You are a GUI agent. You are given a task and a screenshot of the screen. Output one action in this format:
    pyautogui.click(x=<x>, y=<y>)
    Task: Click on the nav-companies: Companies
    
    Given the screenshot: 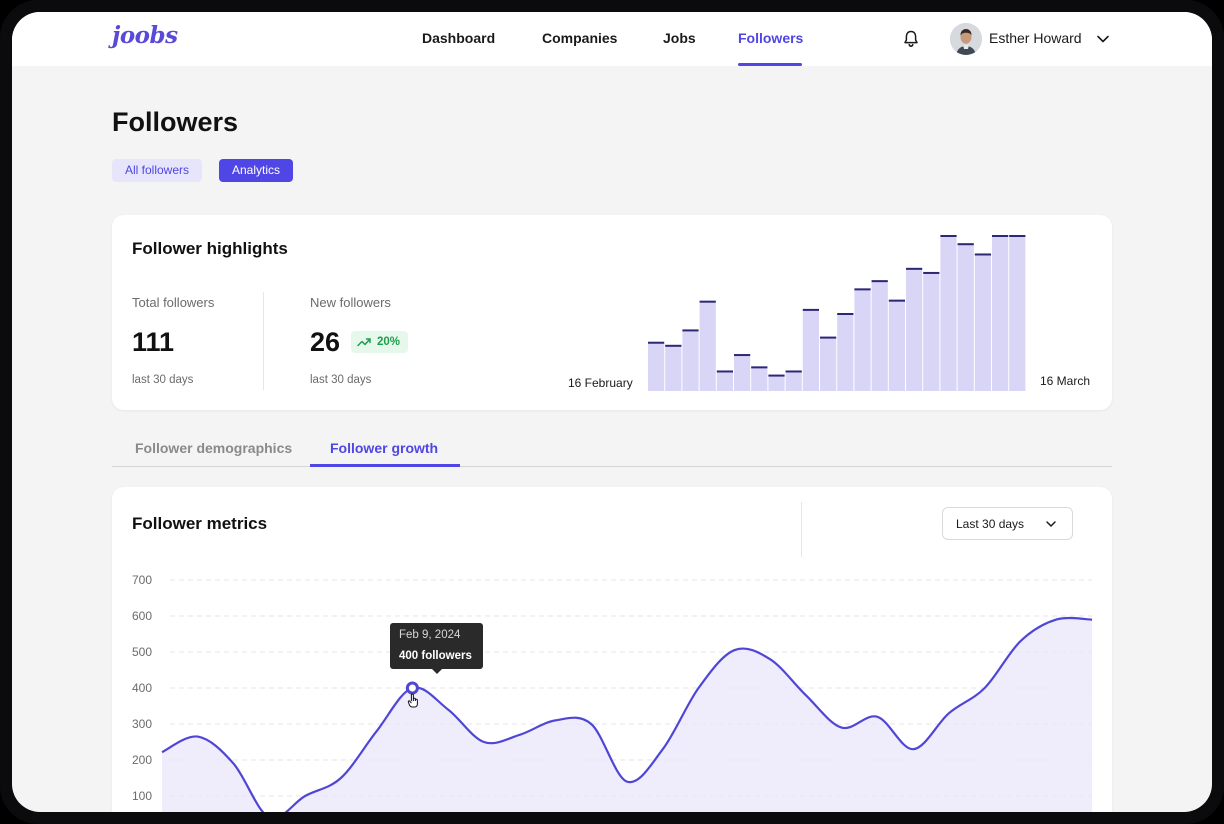 What is the action you would take?
    pyautogui.click(x=579, y=38)
    